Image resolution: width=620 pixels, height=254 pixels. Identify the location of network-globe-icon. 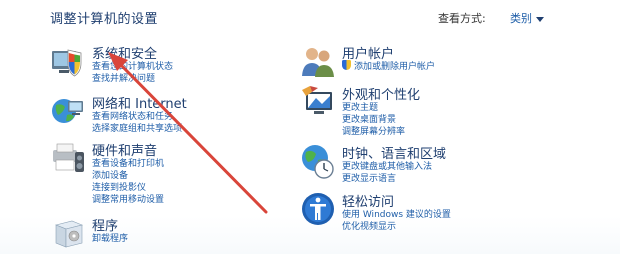
(67, 111).